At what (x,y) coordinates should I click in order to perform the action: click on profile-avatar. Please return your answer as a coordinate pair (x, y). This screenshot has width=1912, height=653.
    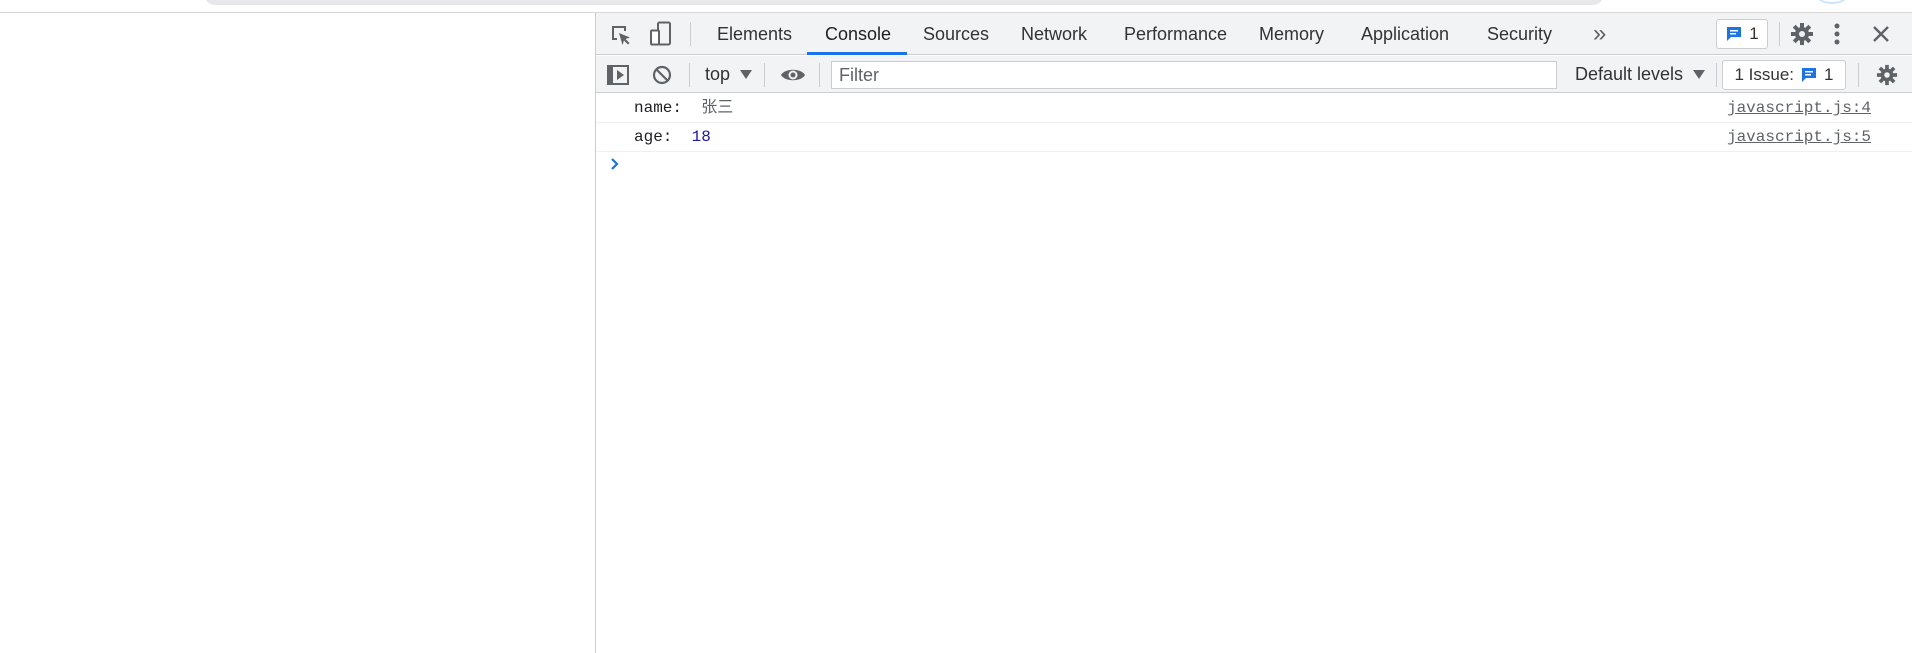
    Looking at the image, I should click on (1832, 2).